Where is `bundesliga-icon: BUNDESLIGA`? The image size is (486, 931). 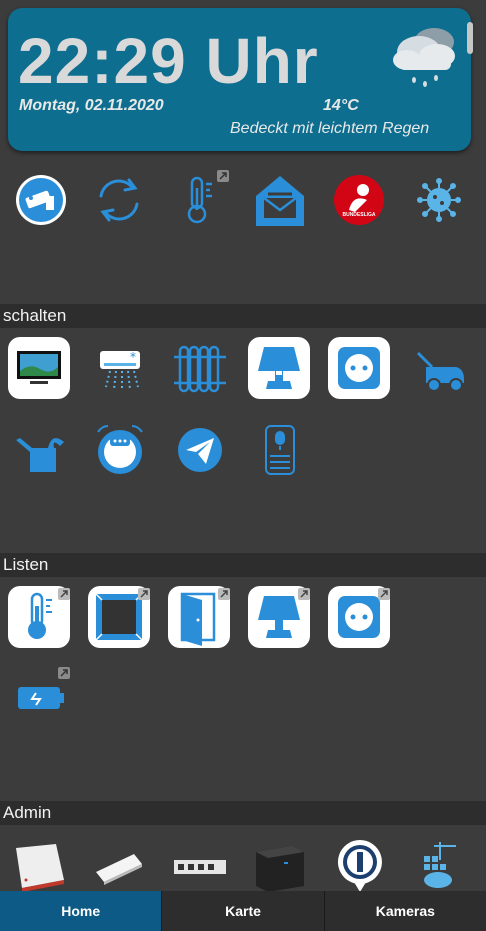
bundesliga-icon: BUNDESLIGA is located at coordinates (359, 200).